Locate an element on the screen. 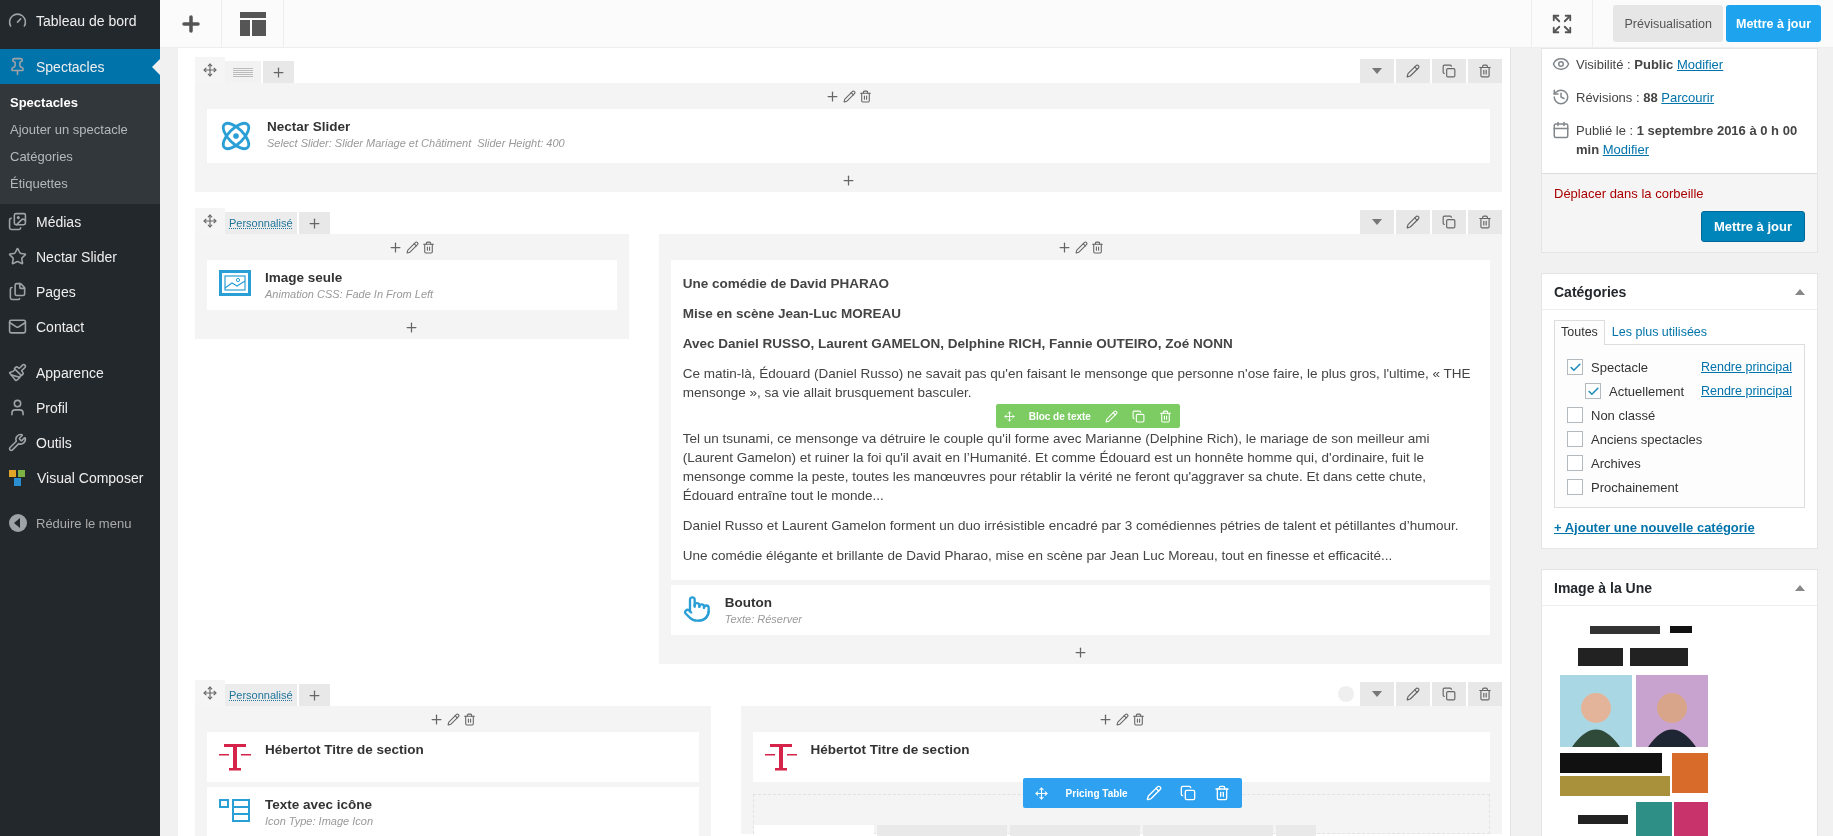 The height and width of the screenshot is (836, 1833). publish-link: Parcourir is located at coordinates (1688, 97).